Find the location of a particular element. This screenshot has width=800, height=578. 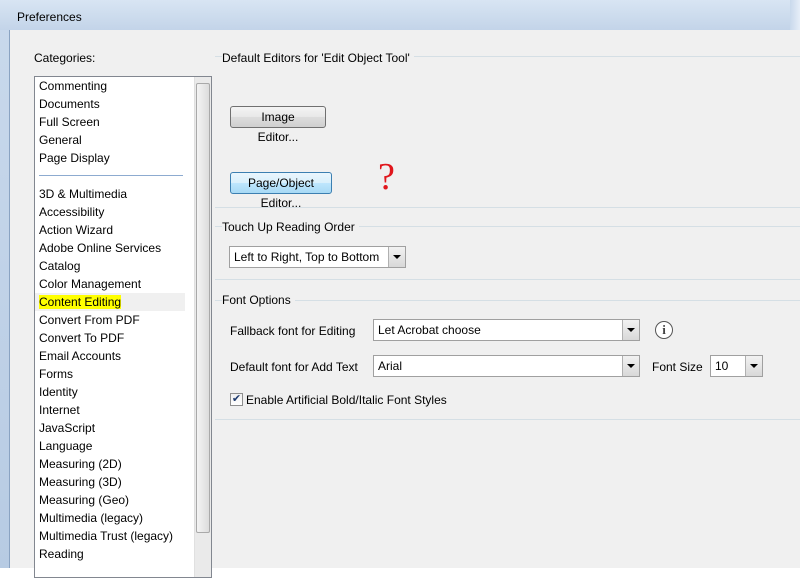

category-item: Catalog is located at coordinates (110, 266).